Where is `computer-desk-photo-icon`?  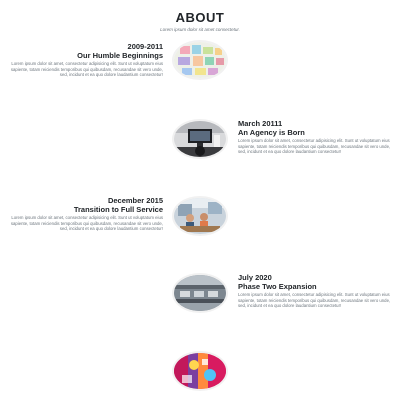
computer-desk-photo-icon is located at coordinates (200, 139).